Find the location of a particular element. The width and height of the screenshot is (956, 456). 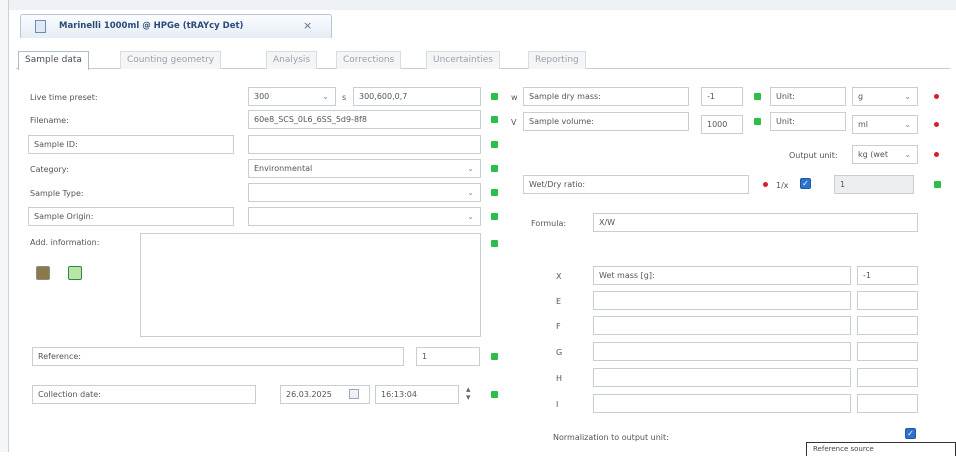

sample-origin-label-field: Sample Origin: is located at coordinates (131, 216).